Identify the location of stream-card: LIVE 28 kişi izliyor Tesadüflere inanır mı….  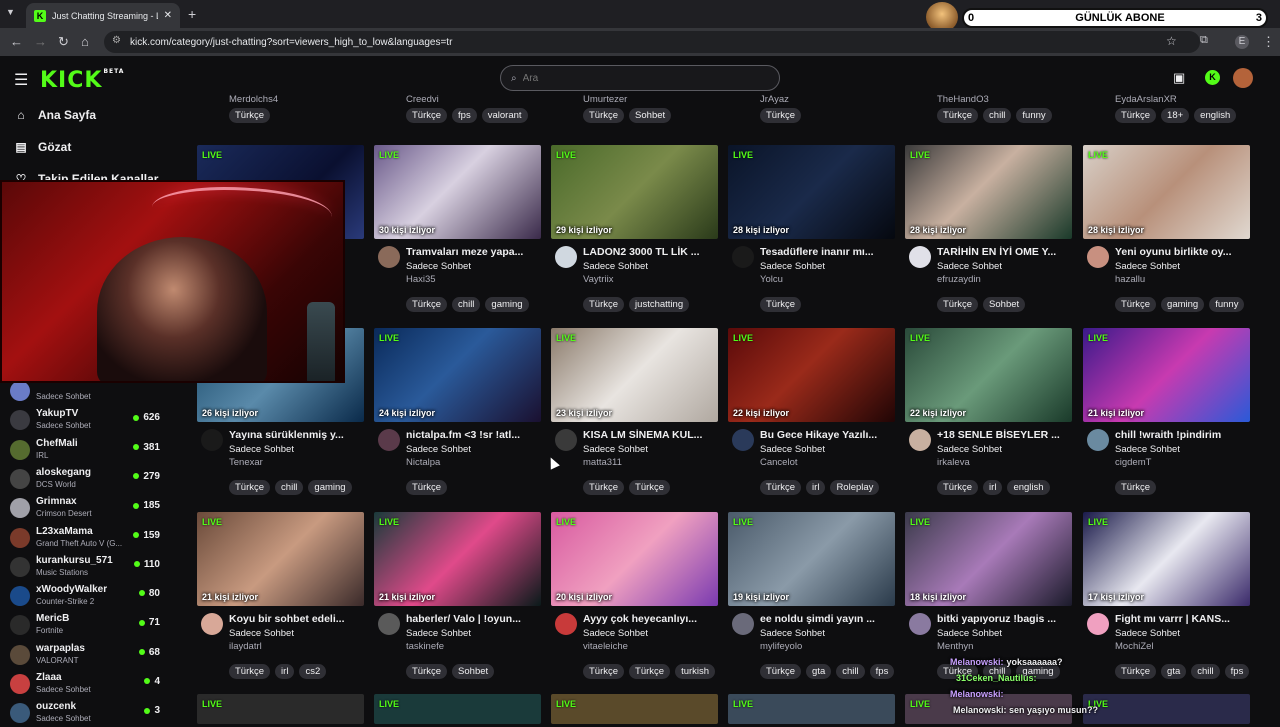
(812, 228).